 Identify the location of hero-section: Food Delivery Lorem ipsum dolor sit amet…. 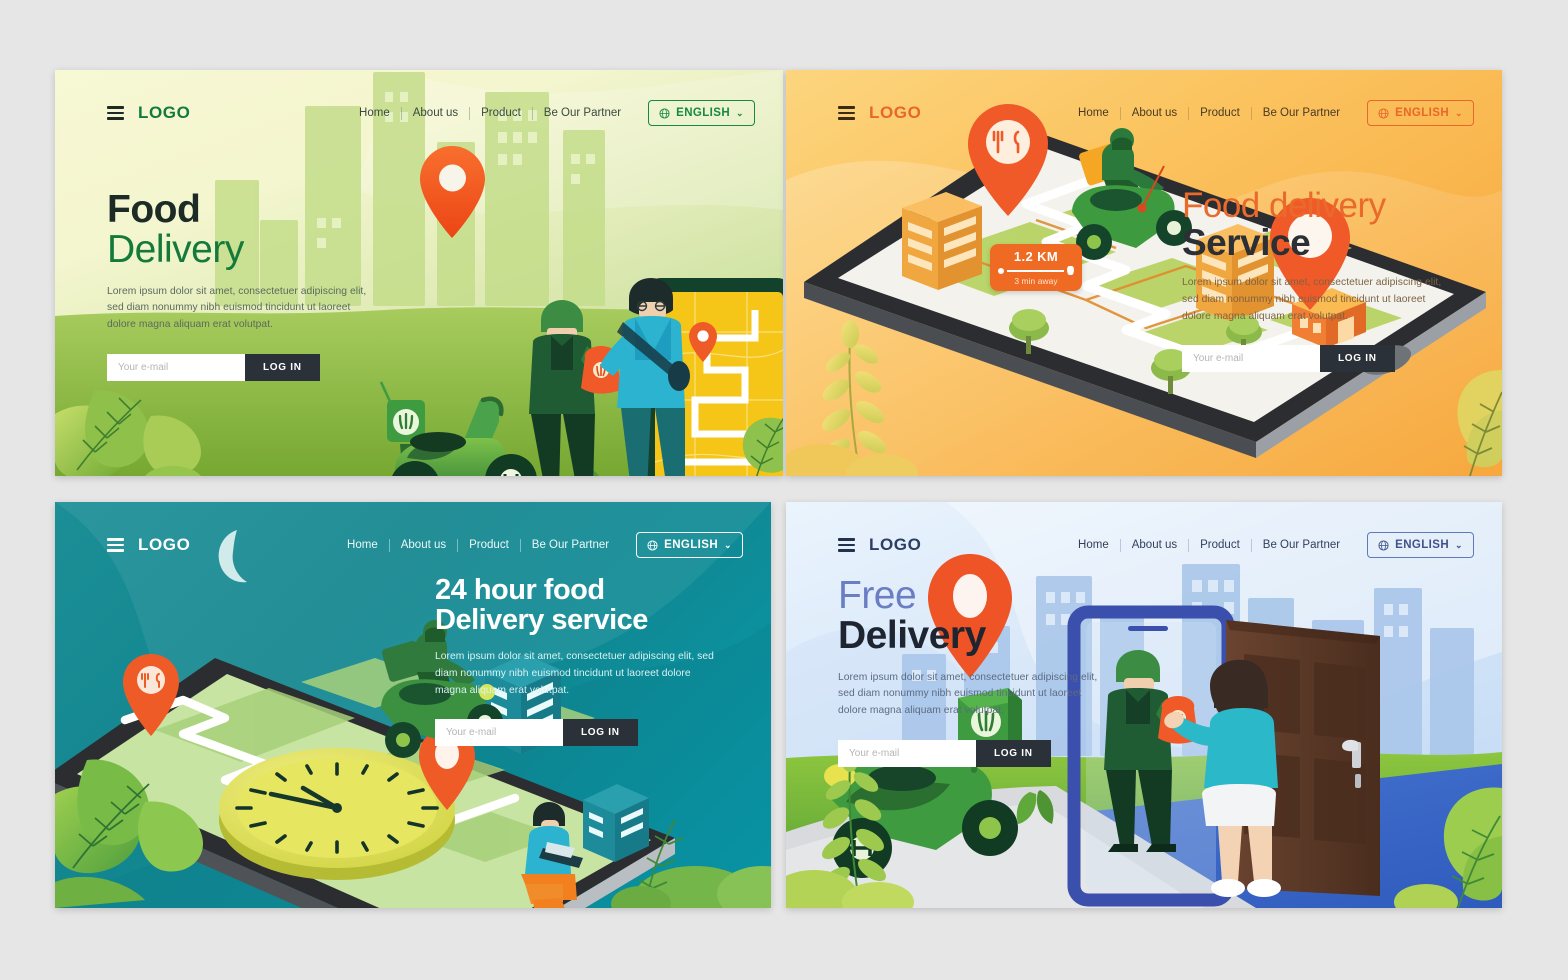
(241, 285).